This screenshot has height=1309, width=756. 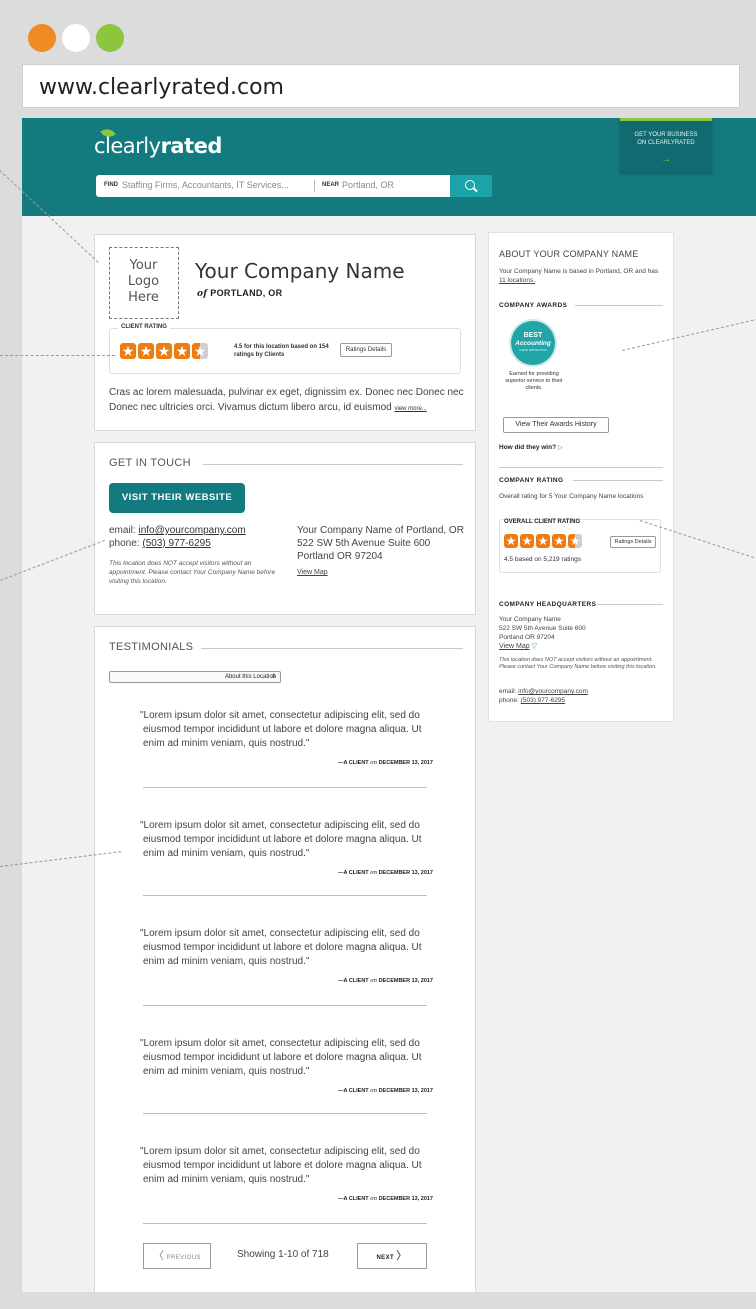 What do you see at coordinates (380, 530) in the screenshot?
I see `address-line-1: Your Company Name of Portland, OR` at bounding box center [380, 530].